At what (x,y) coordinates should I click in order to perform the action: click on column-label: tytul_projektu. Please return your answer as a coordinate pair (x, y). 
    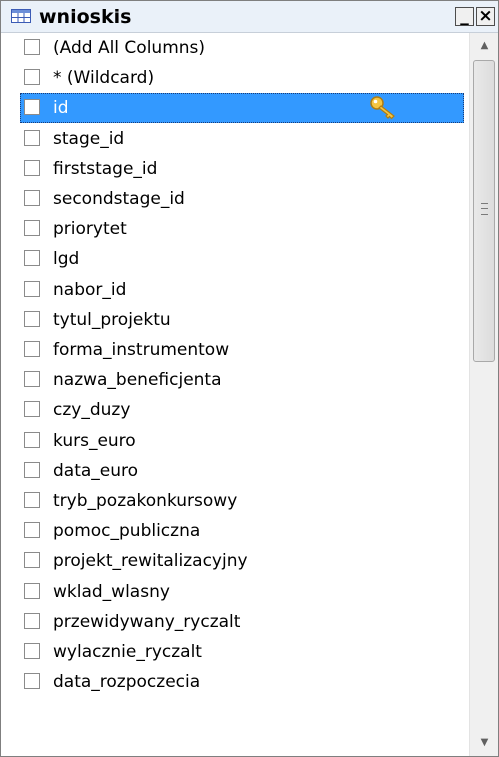
    Looking at the image, I should click on (112, 320).